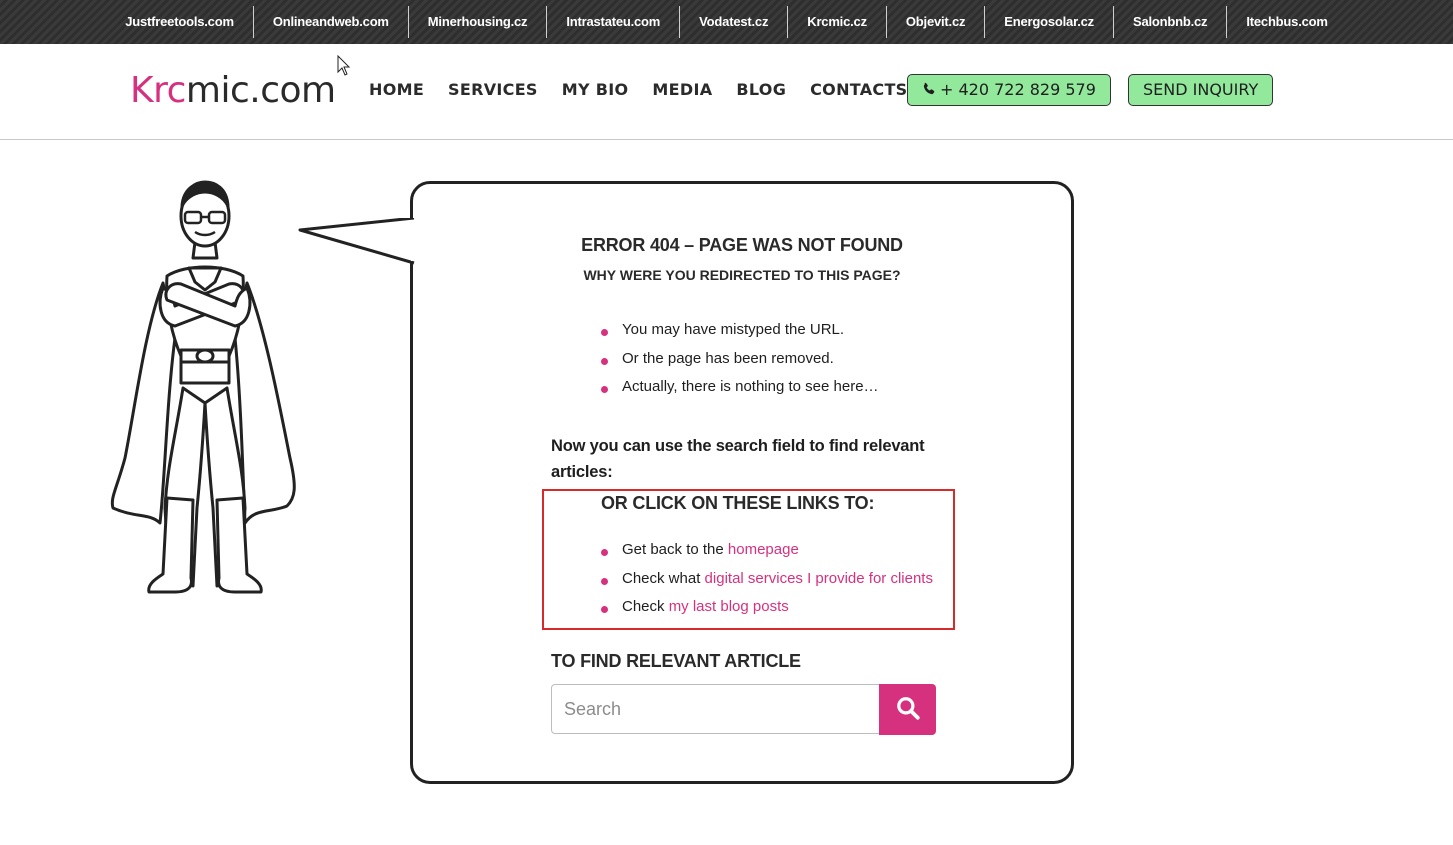  What do you see at coordinates (331, 22) in the screenshot?
I see `network-link-onlineandweb: Onlineandweb.com` at bounding box center [331, 22].